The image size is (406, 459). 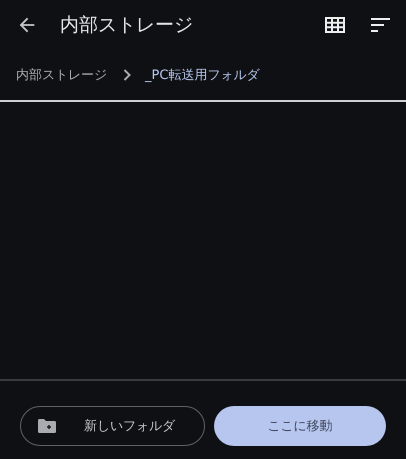 I want to click on grid-view-button, so click(x=335, y=25).